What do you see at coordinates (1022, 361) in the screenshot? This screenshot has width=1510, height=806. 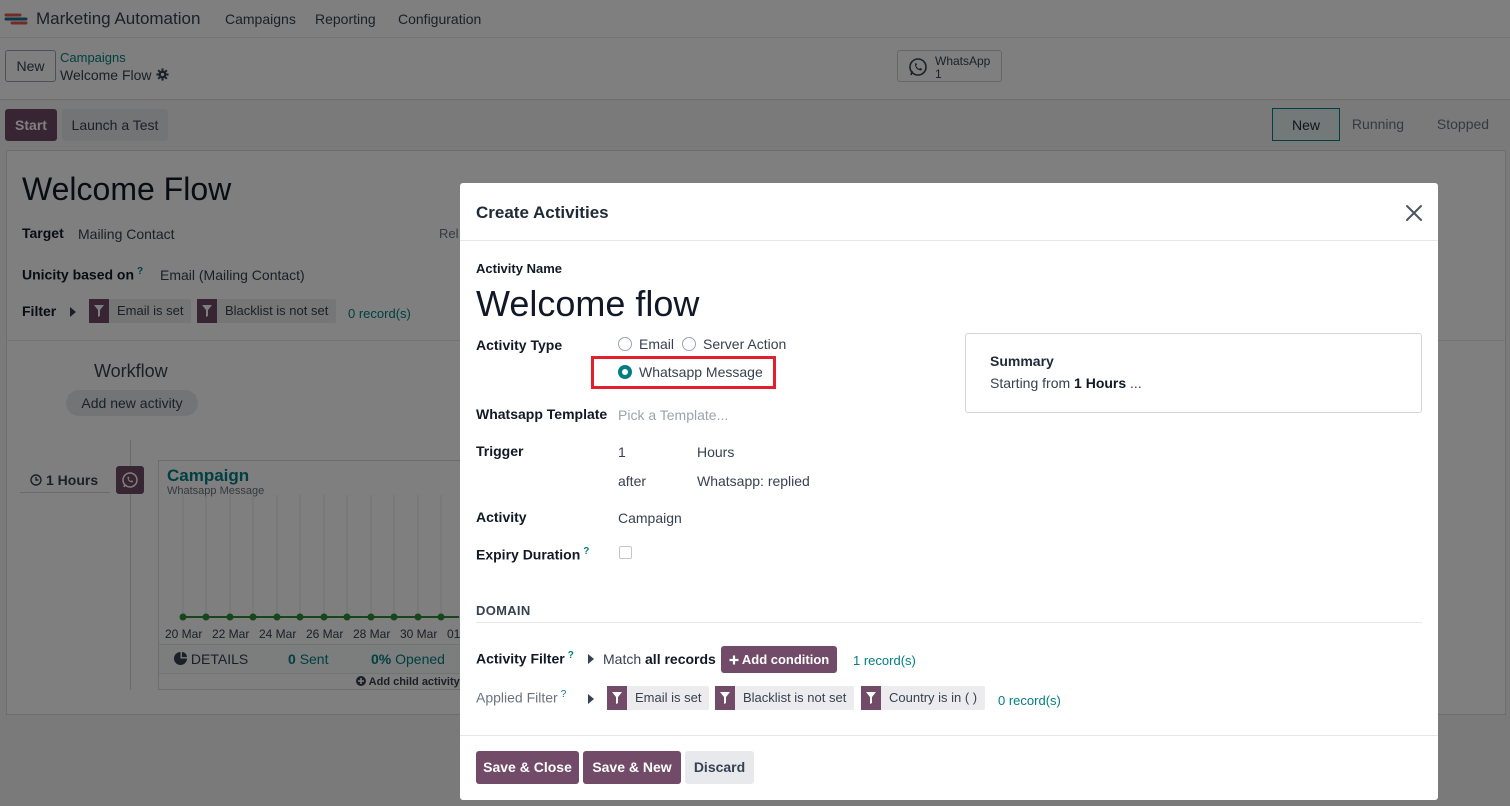 I see `summary-title: Summary` at bounding box center [1022, 361].